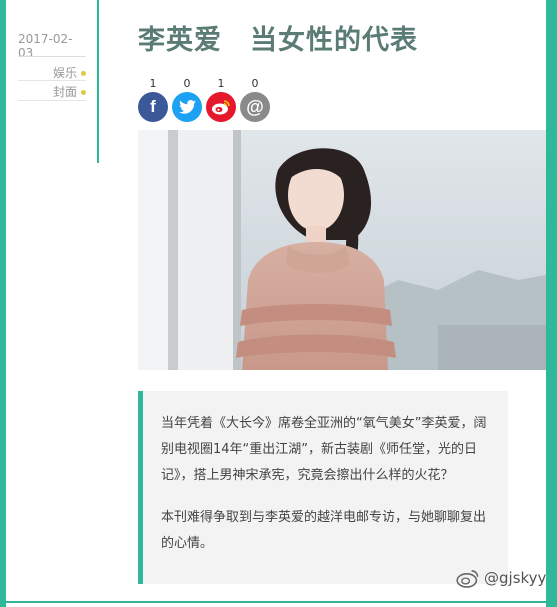  Describe the element at coordinates (52, 56) in the screenshot. I see `date-rule` at that location.